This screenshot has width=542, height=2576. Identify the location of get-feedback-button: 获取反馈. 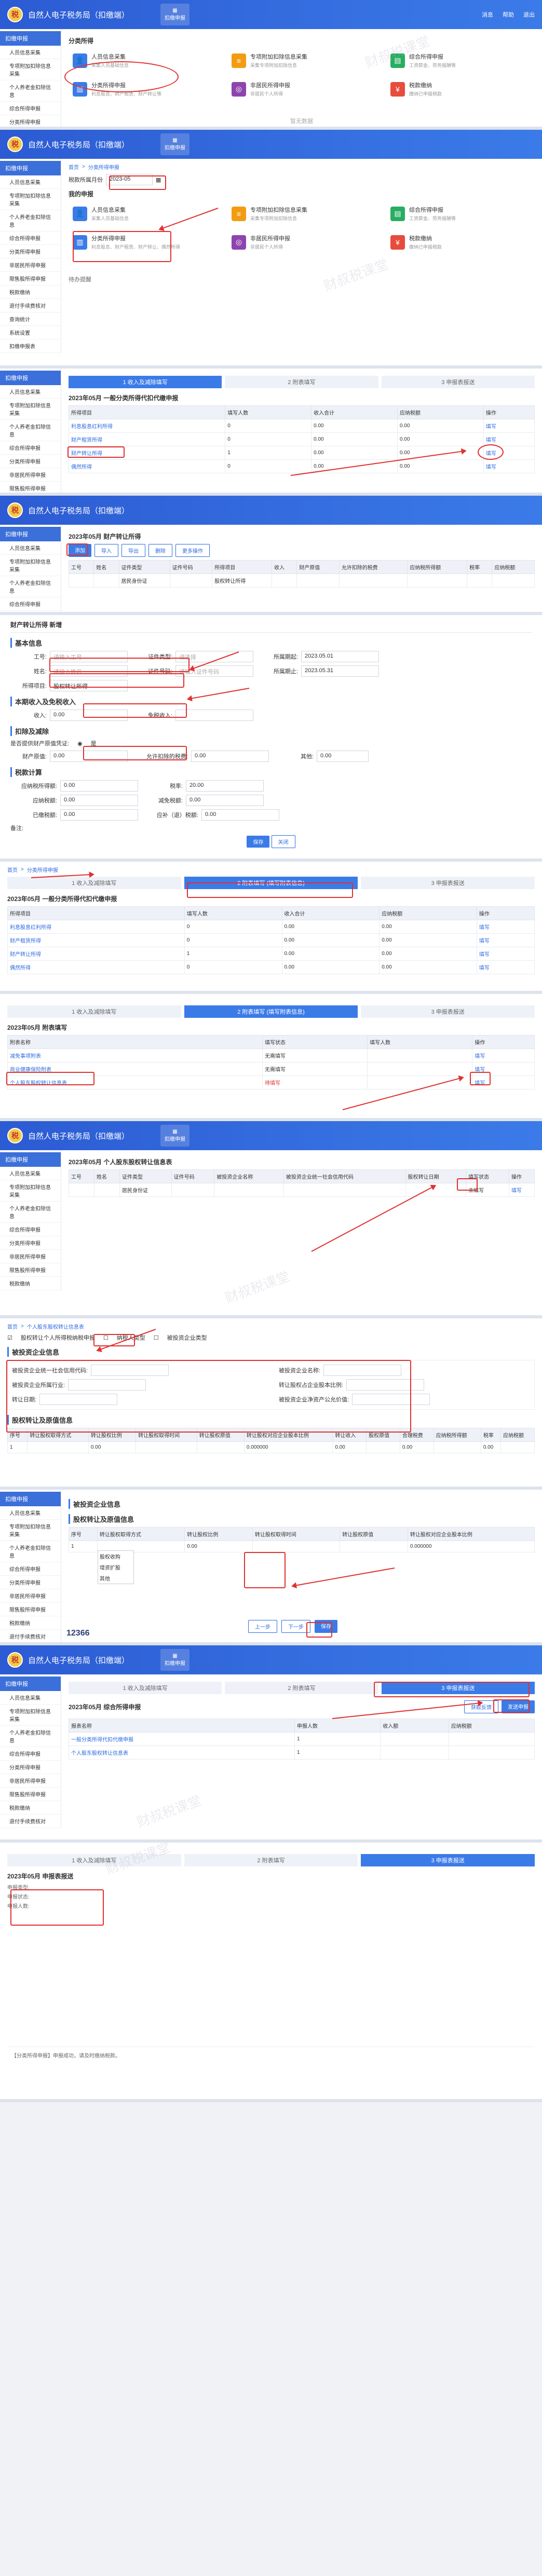
(481, 1706).